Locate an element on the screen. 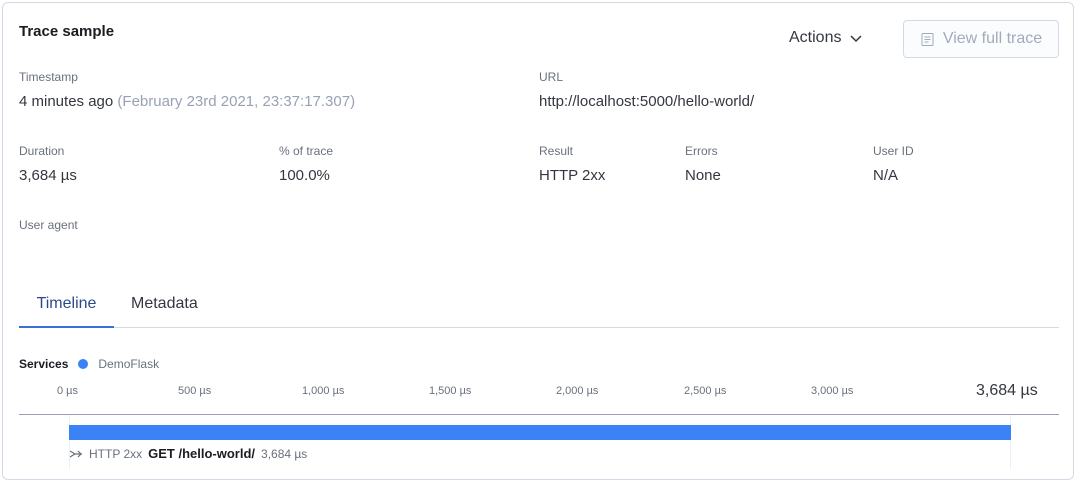 The image size is (1078, 485). tab-timeline-label: Timeline is located at coordinates (66, 303).